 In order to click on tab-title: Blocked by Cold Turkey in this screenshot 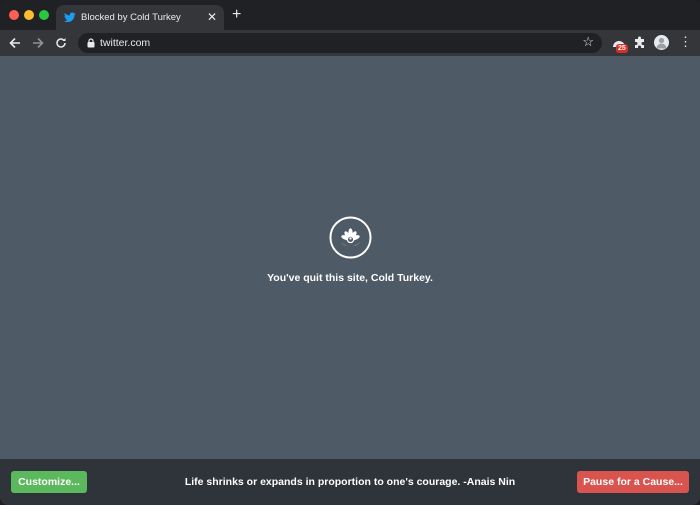, I will do `click(131, 17)`.